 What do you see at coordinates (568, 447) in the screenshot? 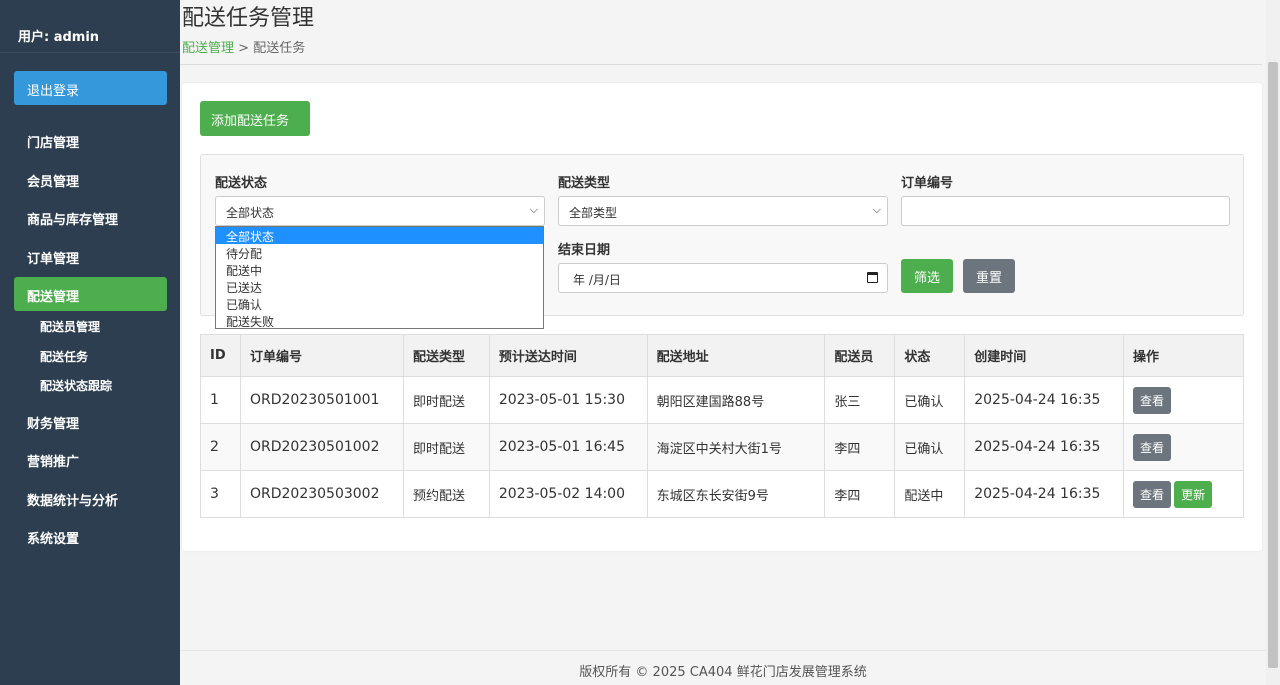
I see `cell-eta: 2023-05-01 16:45` at bounding box center [568, 447].